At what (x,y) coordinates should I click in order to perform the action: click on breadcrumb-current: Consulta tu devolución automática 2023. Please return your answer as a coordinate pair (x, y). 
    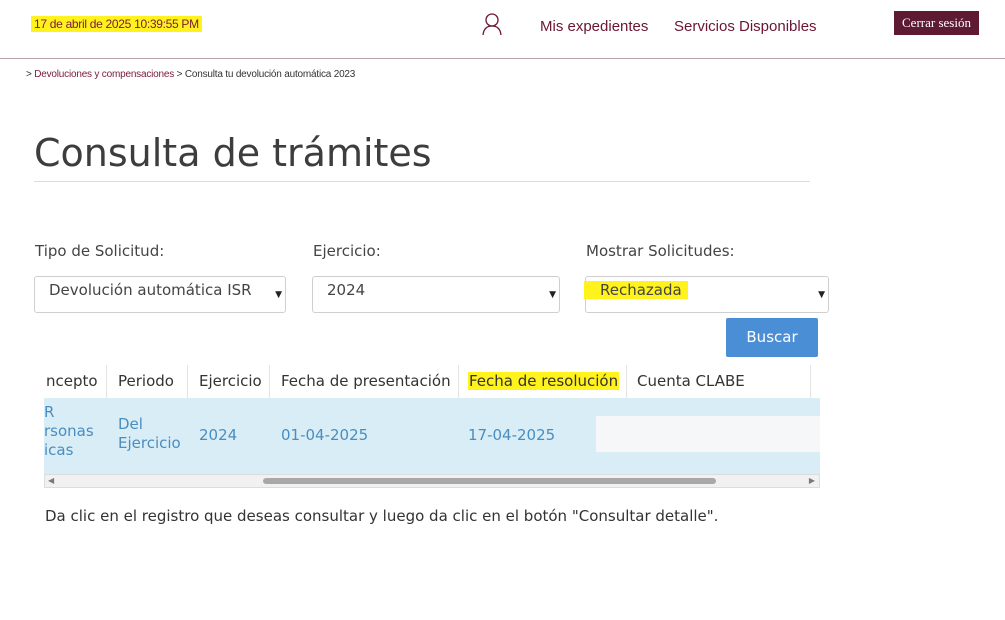
    Looking at the image, I should click on (270, 74).